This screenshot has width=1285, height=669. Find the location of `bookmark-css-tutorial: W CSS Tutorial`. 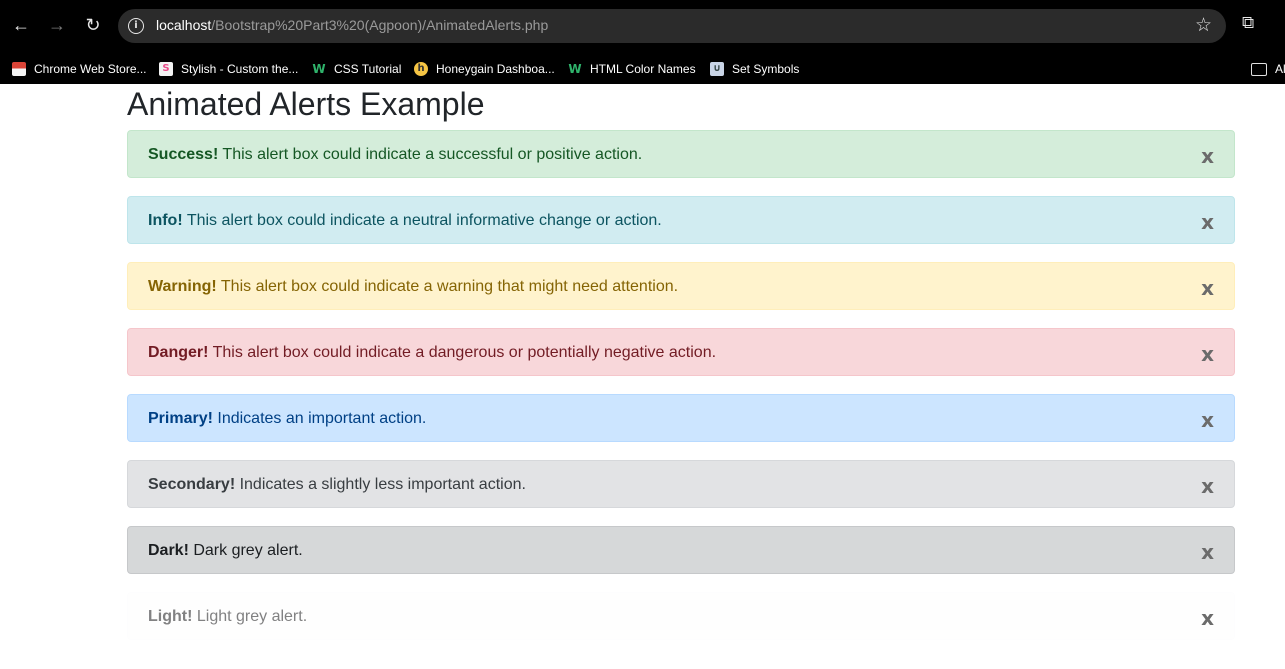

bookmark-css-tutorial: W CSS Tutorial is located at coordinates (356, 69).